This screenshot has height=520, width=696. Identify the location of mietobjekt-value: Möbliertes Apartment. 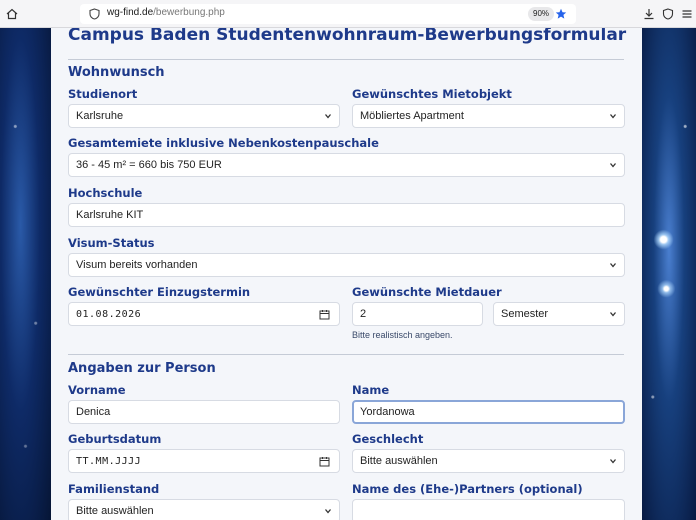
(412, 116).